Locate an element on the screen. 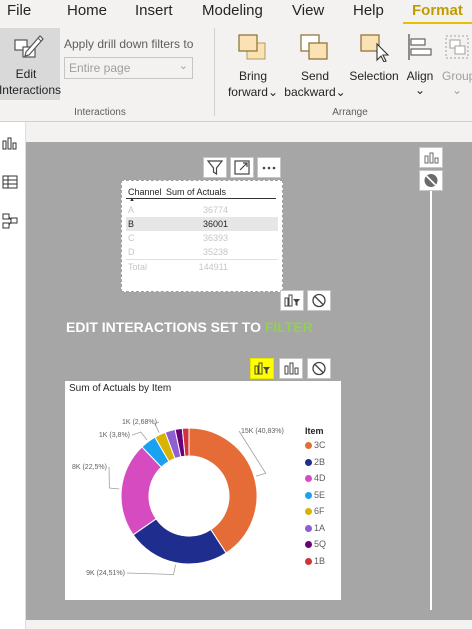  group-icon is located at coordinates (457, 47).